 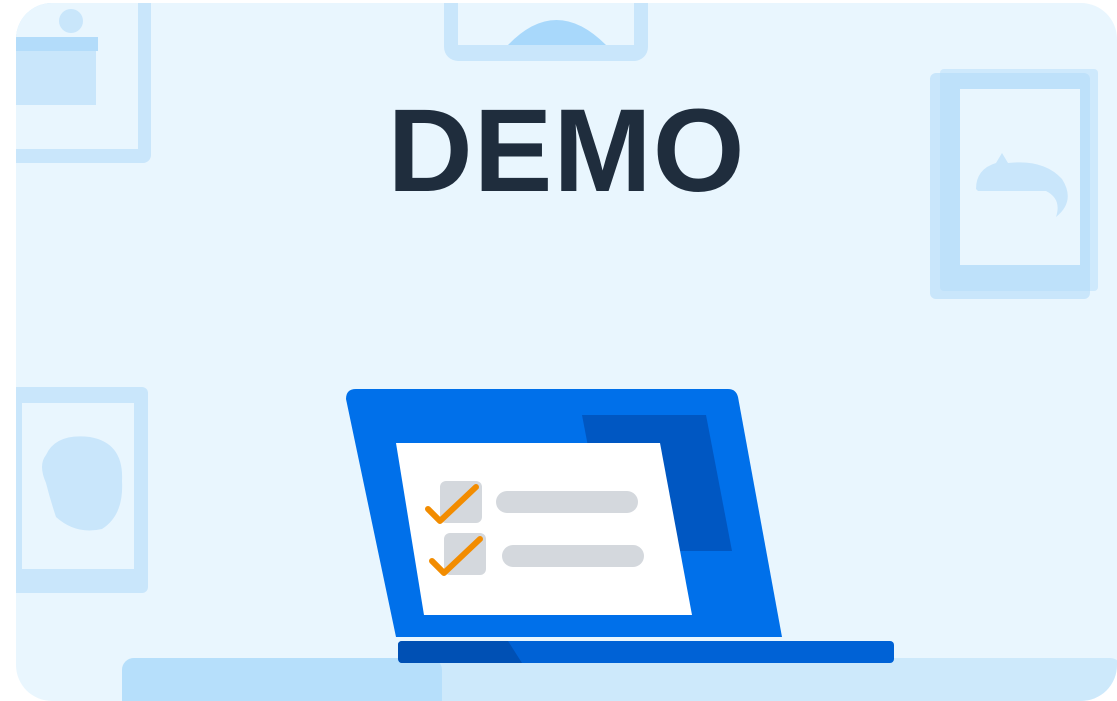 I want to click on desk, so click(x=619, y=679).